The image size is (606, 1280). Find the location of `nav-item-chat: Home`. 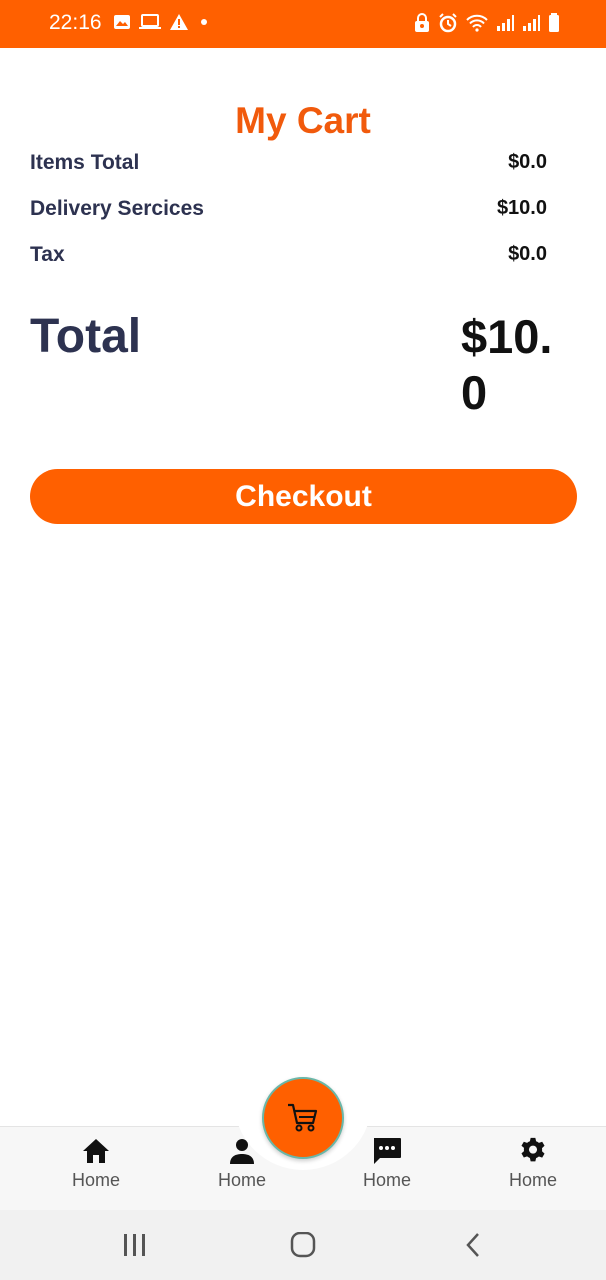

nav-item-chat: Home is located at coordinates (387, 1168).